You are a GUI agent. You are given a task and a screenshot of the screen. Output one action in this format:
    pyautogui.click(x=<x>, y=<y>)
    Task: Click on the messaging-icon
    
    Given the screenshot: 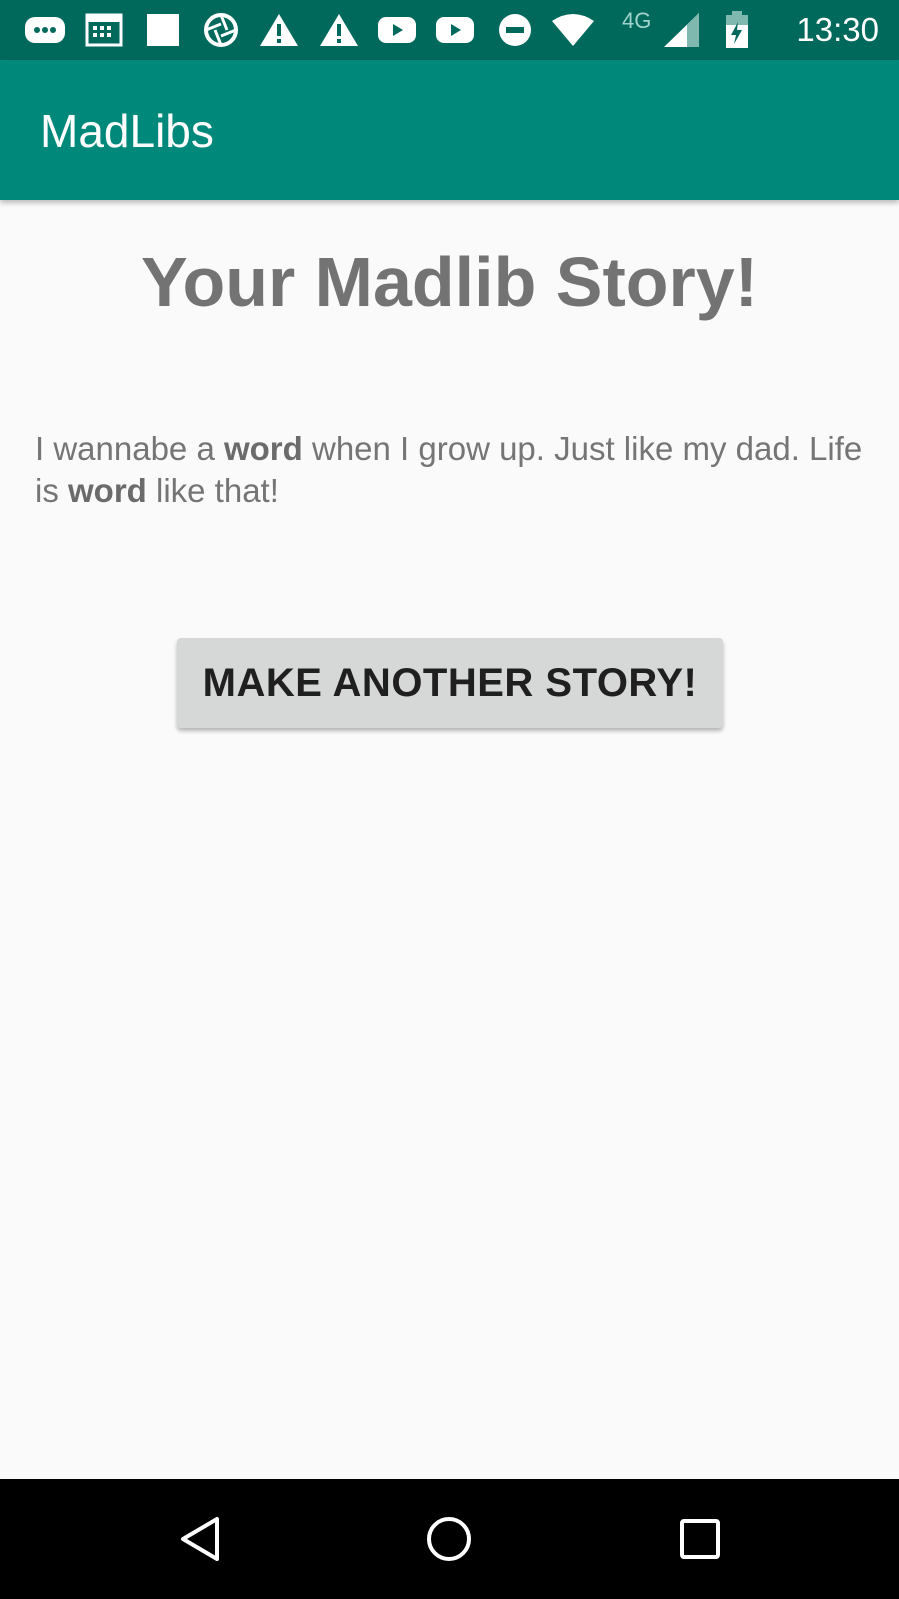 What is the action you would take?
    pyautogui.click(x=45, y=30)
    